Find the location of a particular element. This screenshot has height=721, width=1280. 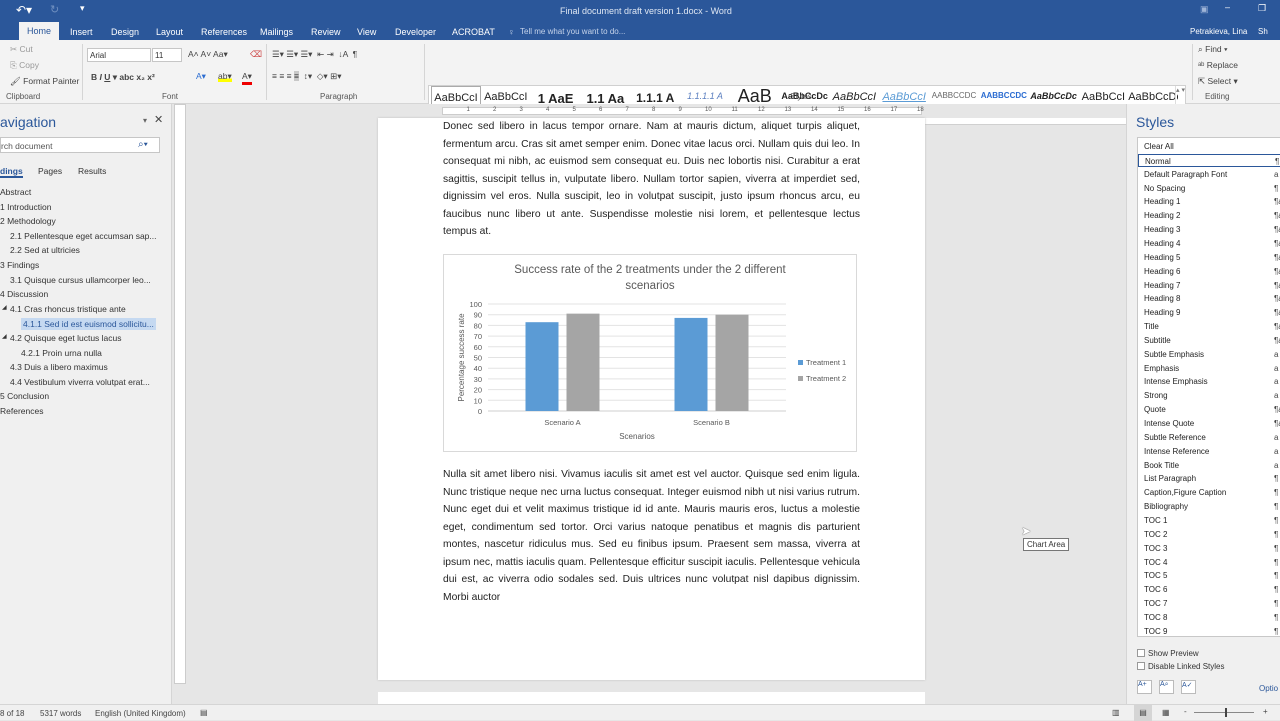

style-list-item: Book Title a is located at coordinates (1209, 465).